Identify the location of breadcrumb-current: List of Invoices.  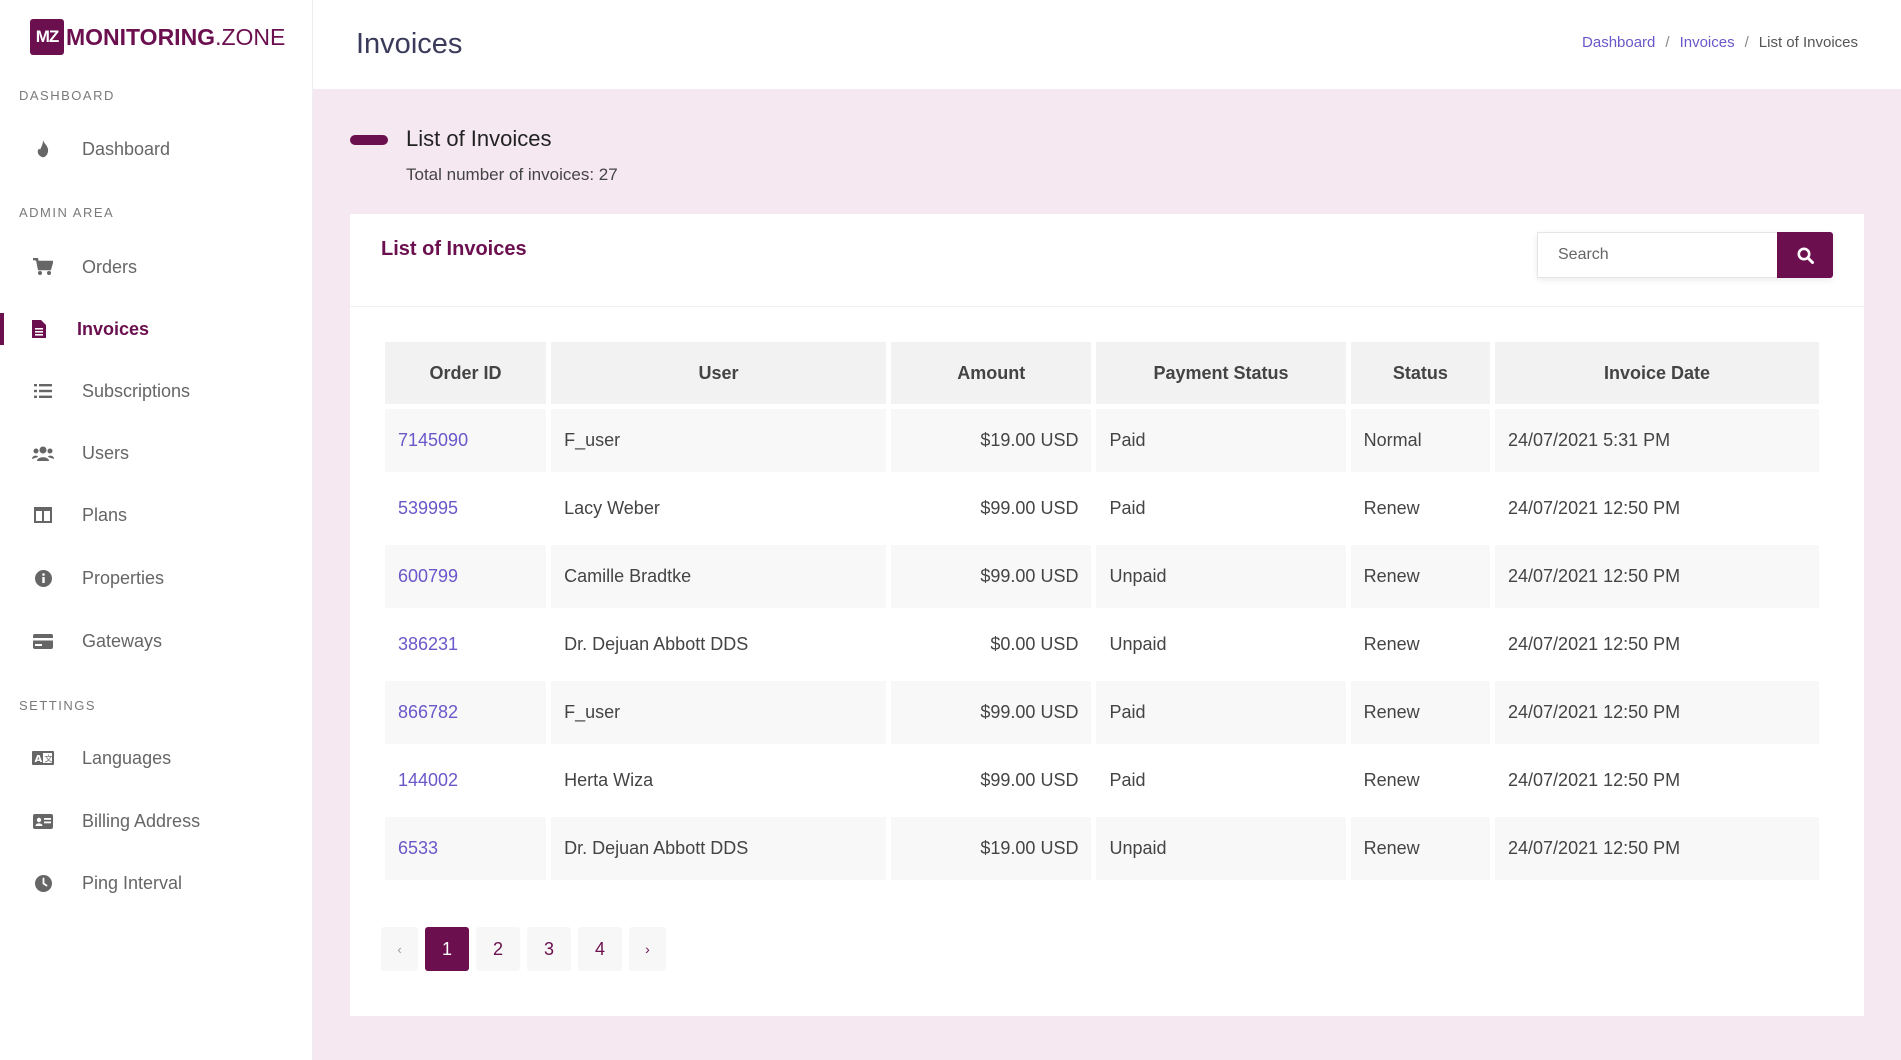
(1808, 42).